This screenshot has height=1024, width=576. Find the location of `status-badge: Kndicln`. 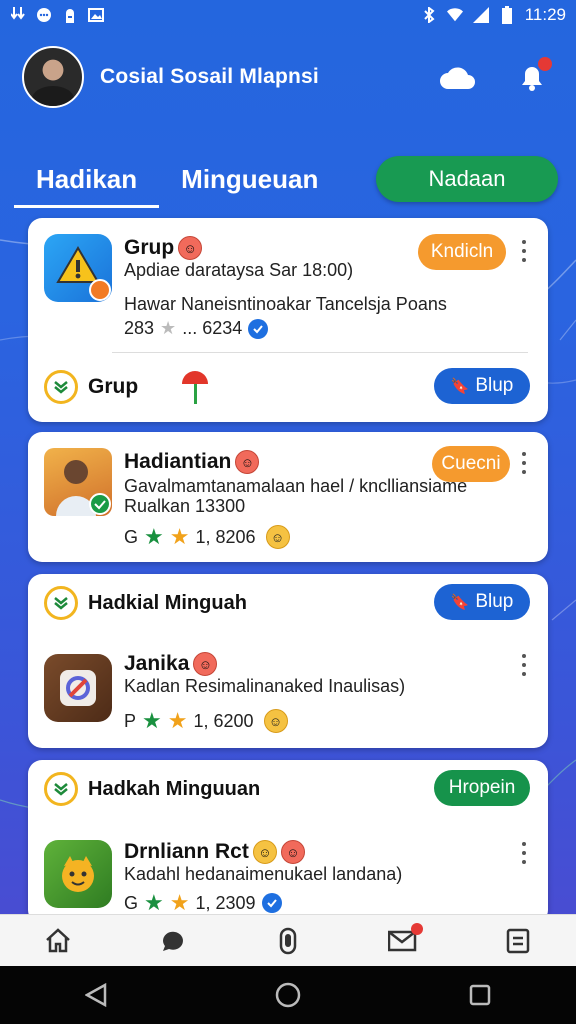

status-badge: Kndicln is located at coordinates (462, 252).